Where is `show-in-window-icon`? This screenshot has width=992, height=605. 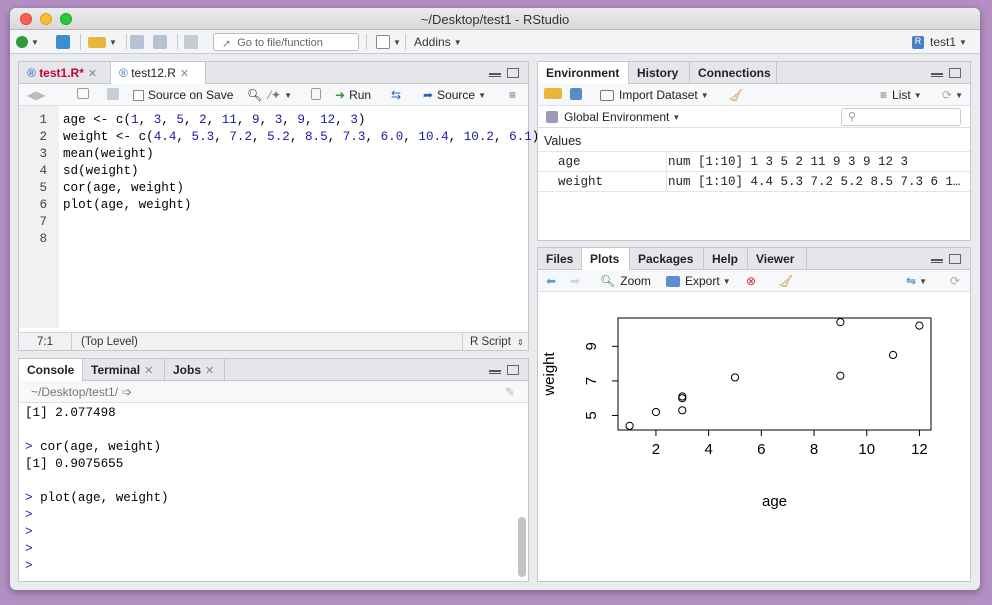 show-in-window-icon is located at coordinates (83, 93).